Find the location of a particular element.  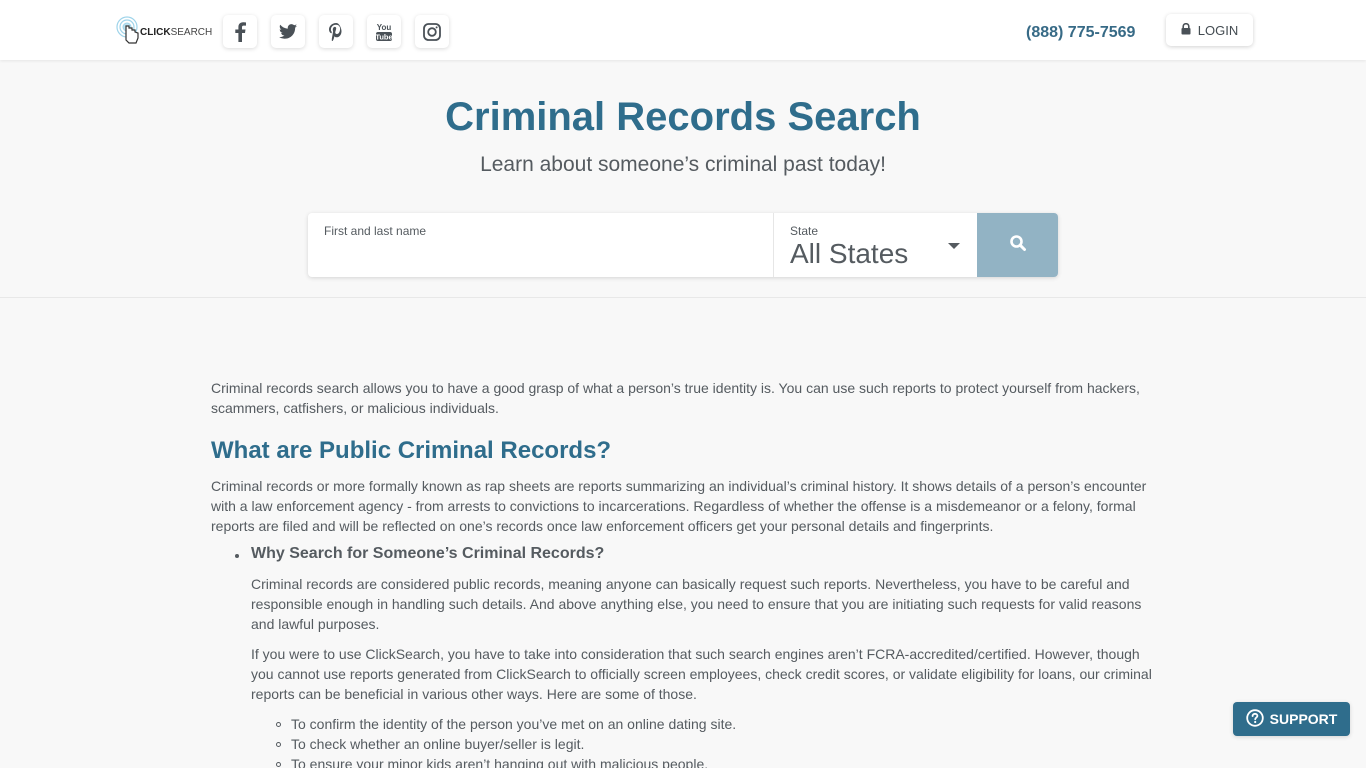

search-icon is located at coordinates (1018, 245).